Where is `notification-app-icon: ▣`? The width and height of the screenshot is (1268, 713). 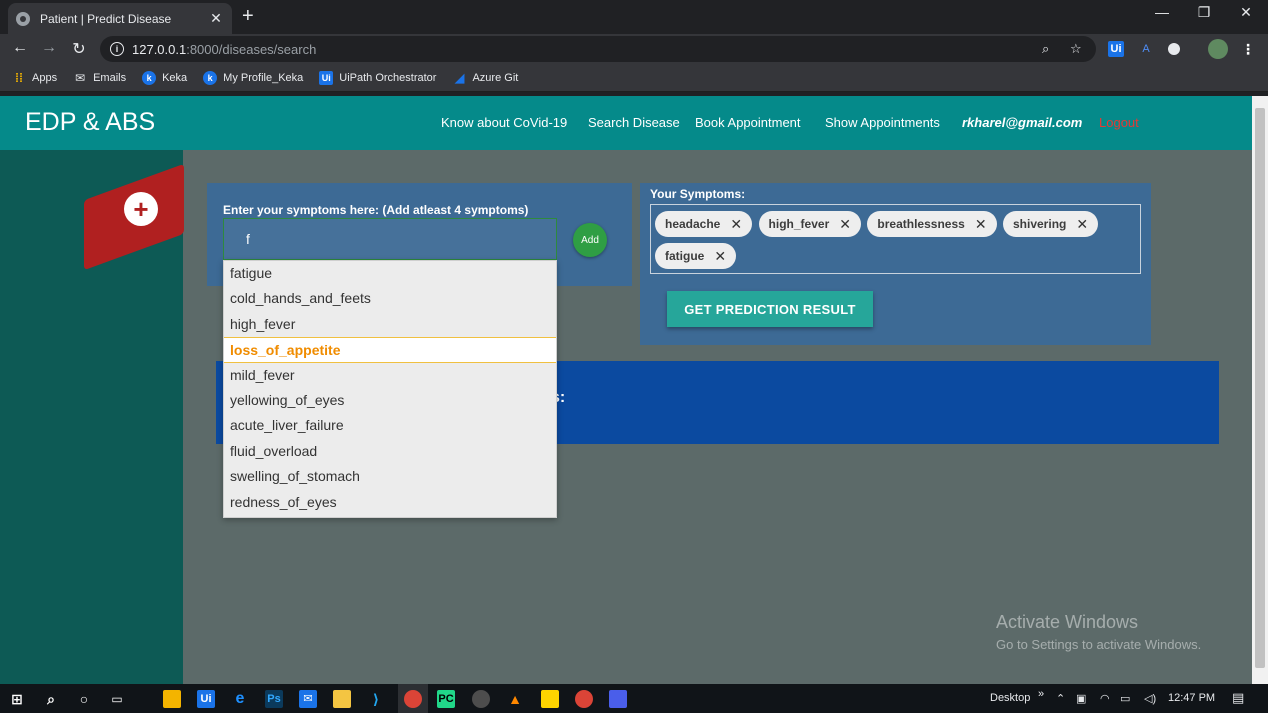
notification-app-icon: ▣ is located at coordinates (1081, 698).